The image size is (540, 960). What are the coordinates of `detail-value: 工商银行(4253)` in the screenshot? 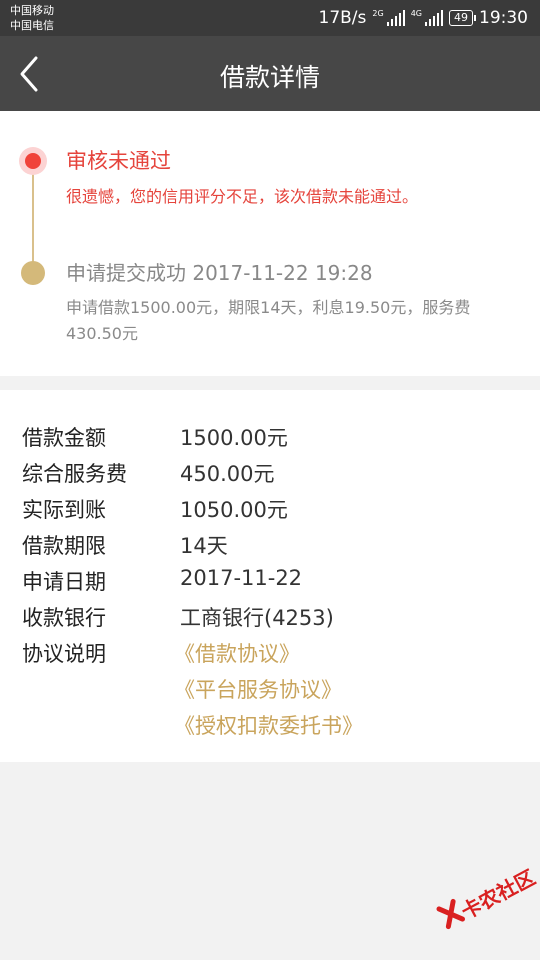 It's located at (257, 618).